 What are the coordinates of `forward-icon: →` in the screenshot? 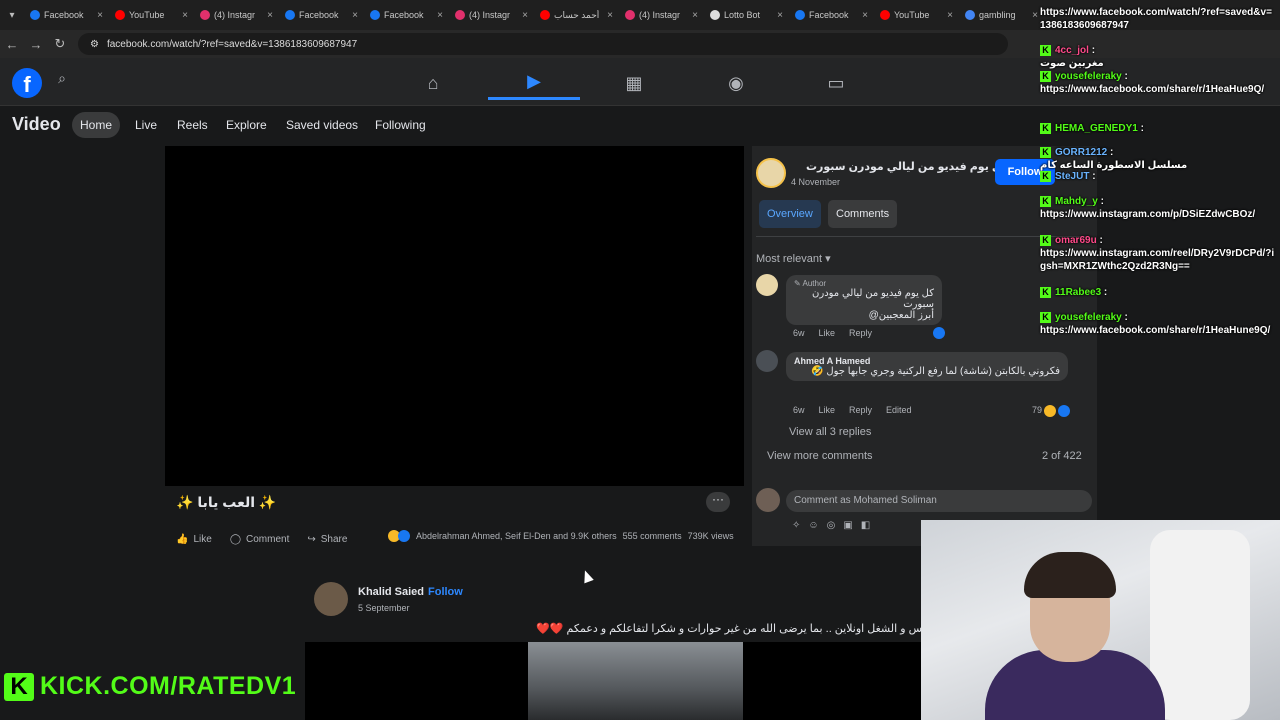 It's located at (36, 44).